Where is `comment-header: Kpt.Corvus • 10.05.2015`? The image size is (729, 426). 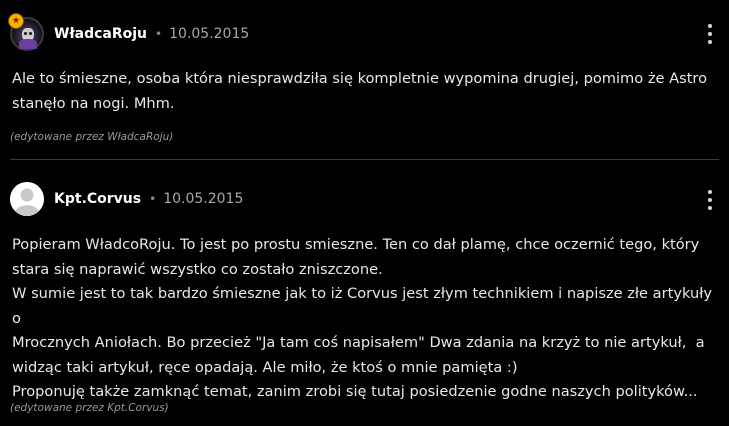
comment-header: Kpt.Corvus • 10.05.2015 is located at coordinates (126, 199).